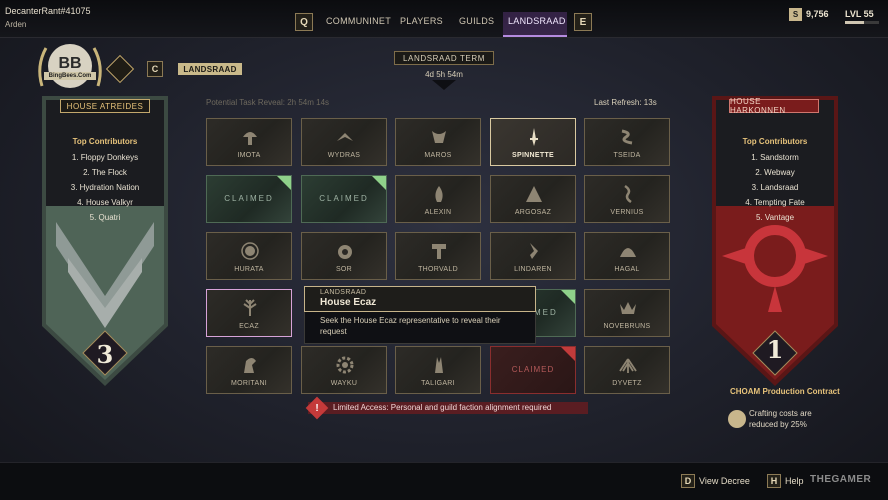 This screenshot has height=500, width=888. Describe the element at coordinates (859, 14) in the screenshot. I see `player-level: LVL 55` at that location.